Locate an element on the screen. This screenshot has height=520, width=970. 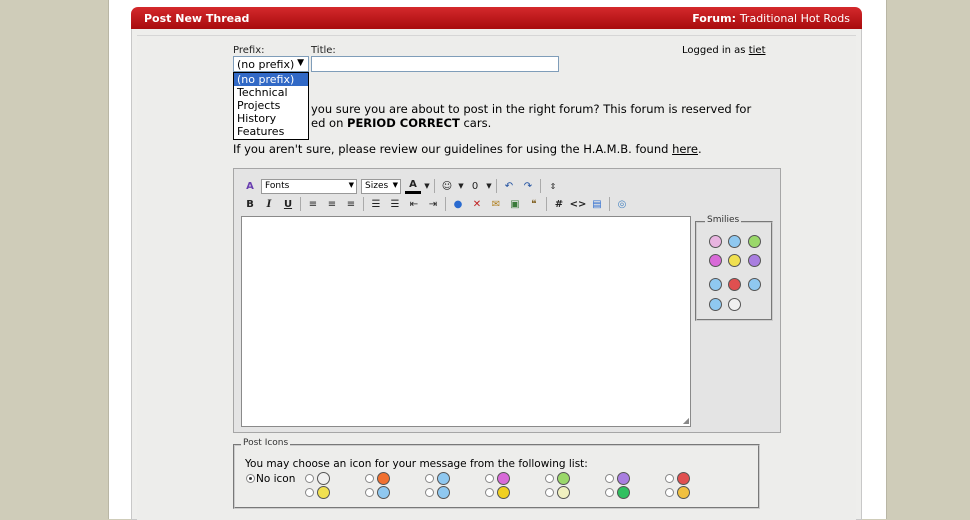
smiley-confused-icon is located at coordinates (715, 284).